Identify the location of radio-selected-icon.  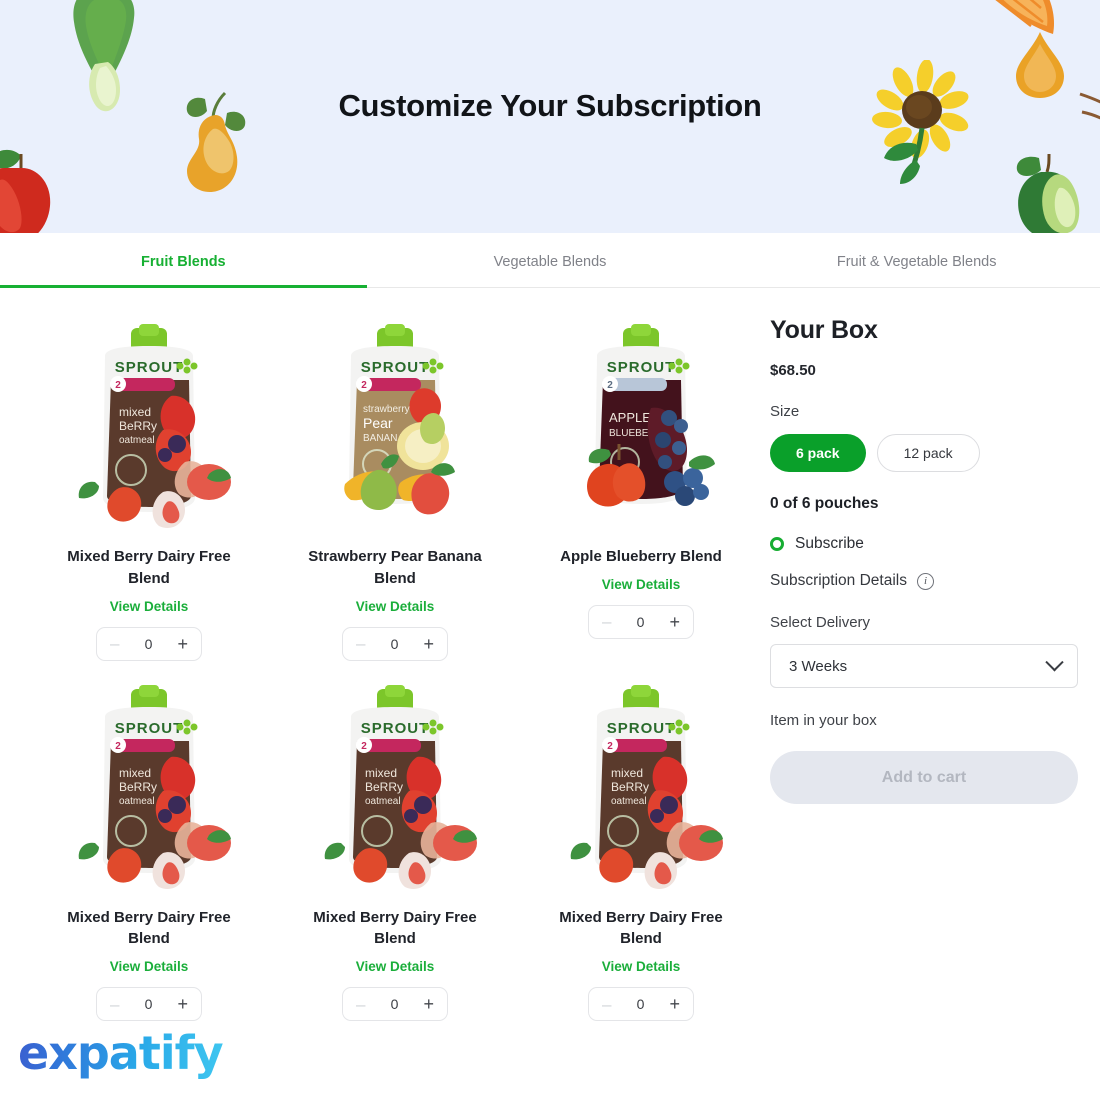
(777, 544).